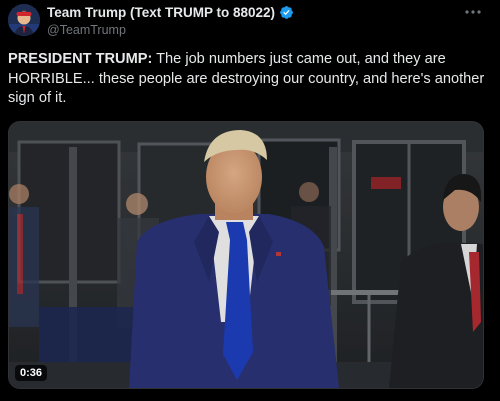 This screenshot has height=401, width=500. What do you see at coordinates (80, 59) in the screenshot?
I see `tweet-bold-lead: PRESIDENT TRUMP:` at bounding box center [80, 59].